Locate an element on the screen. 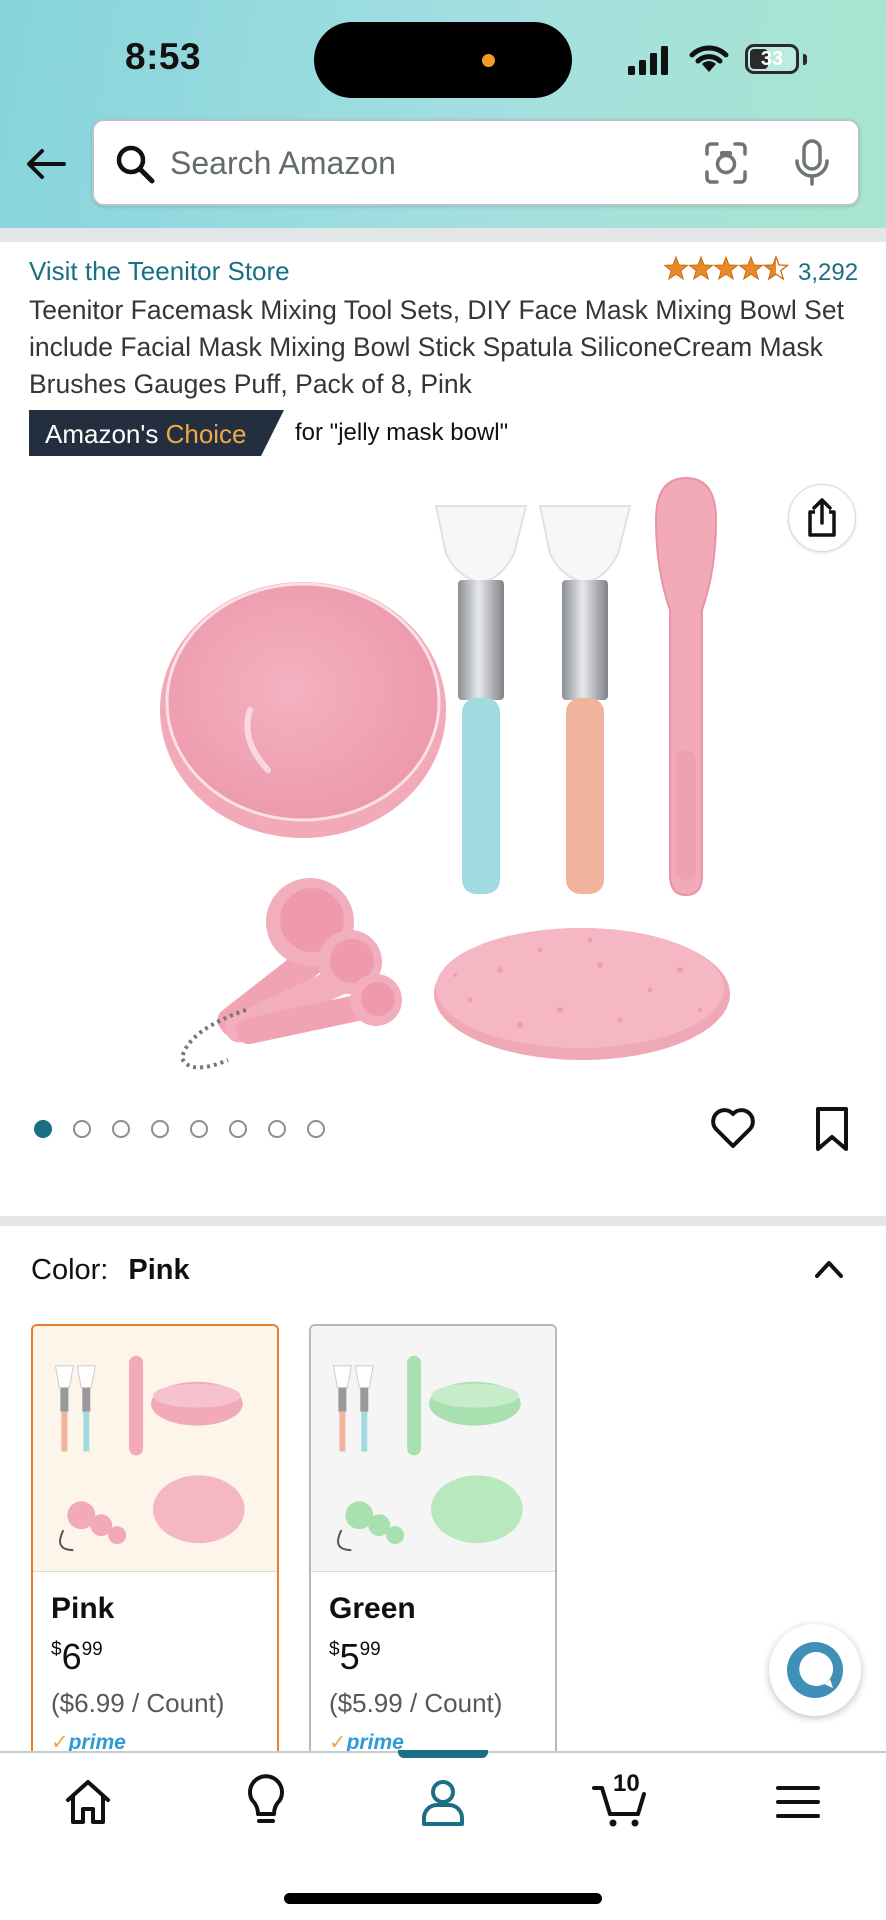 The width and height of the screenshot is (886, 1920). dynamic-island is located at coordinates (443, 60).